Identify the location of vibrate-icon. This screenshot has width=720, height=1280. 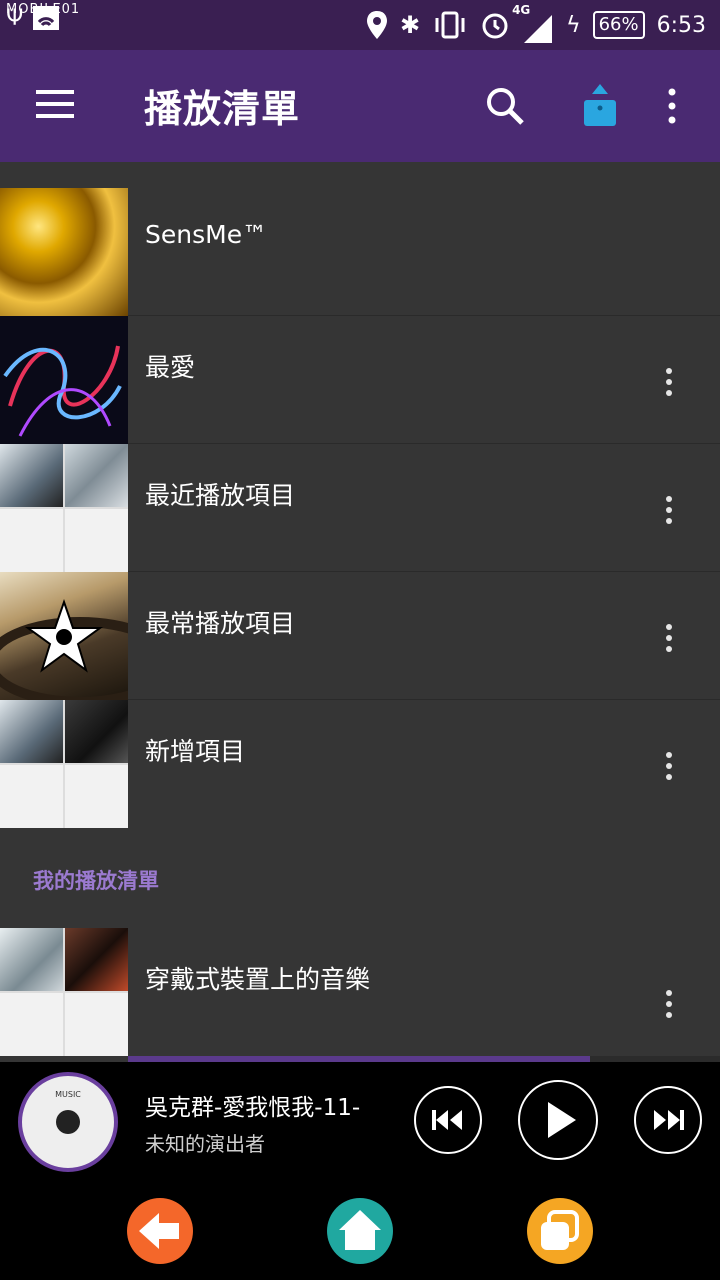
(450, 25).